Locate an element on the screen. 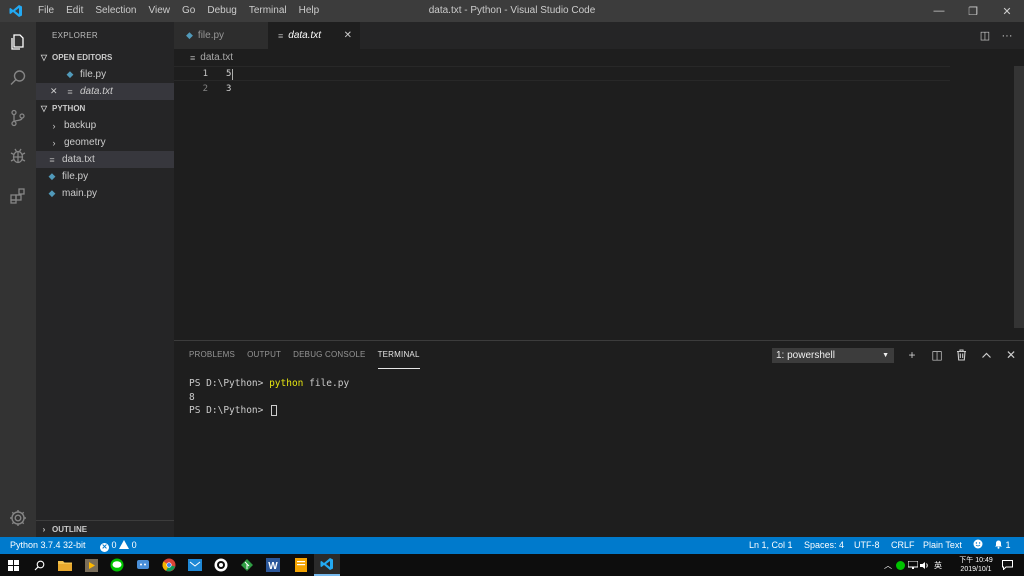 The image size is (1024, 576). close-tab-icon: ✕ is located at coordinates (348, 35).